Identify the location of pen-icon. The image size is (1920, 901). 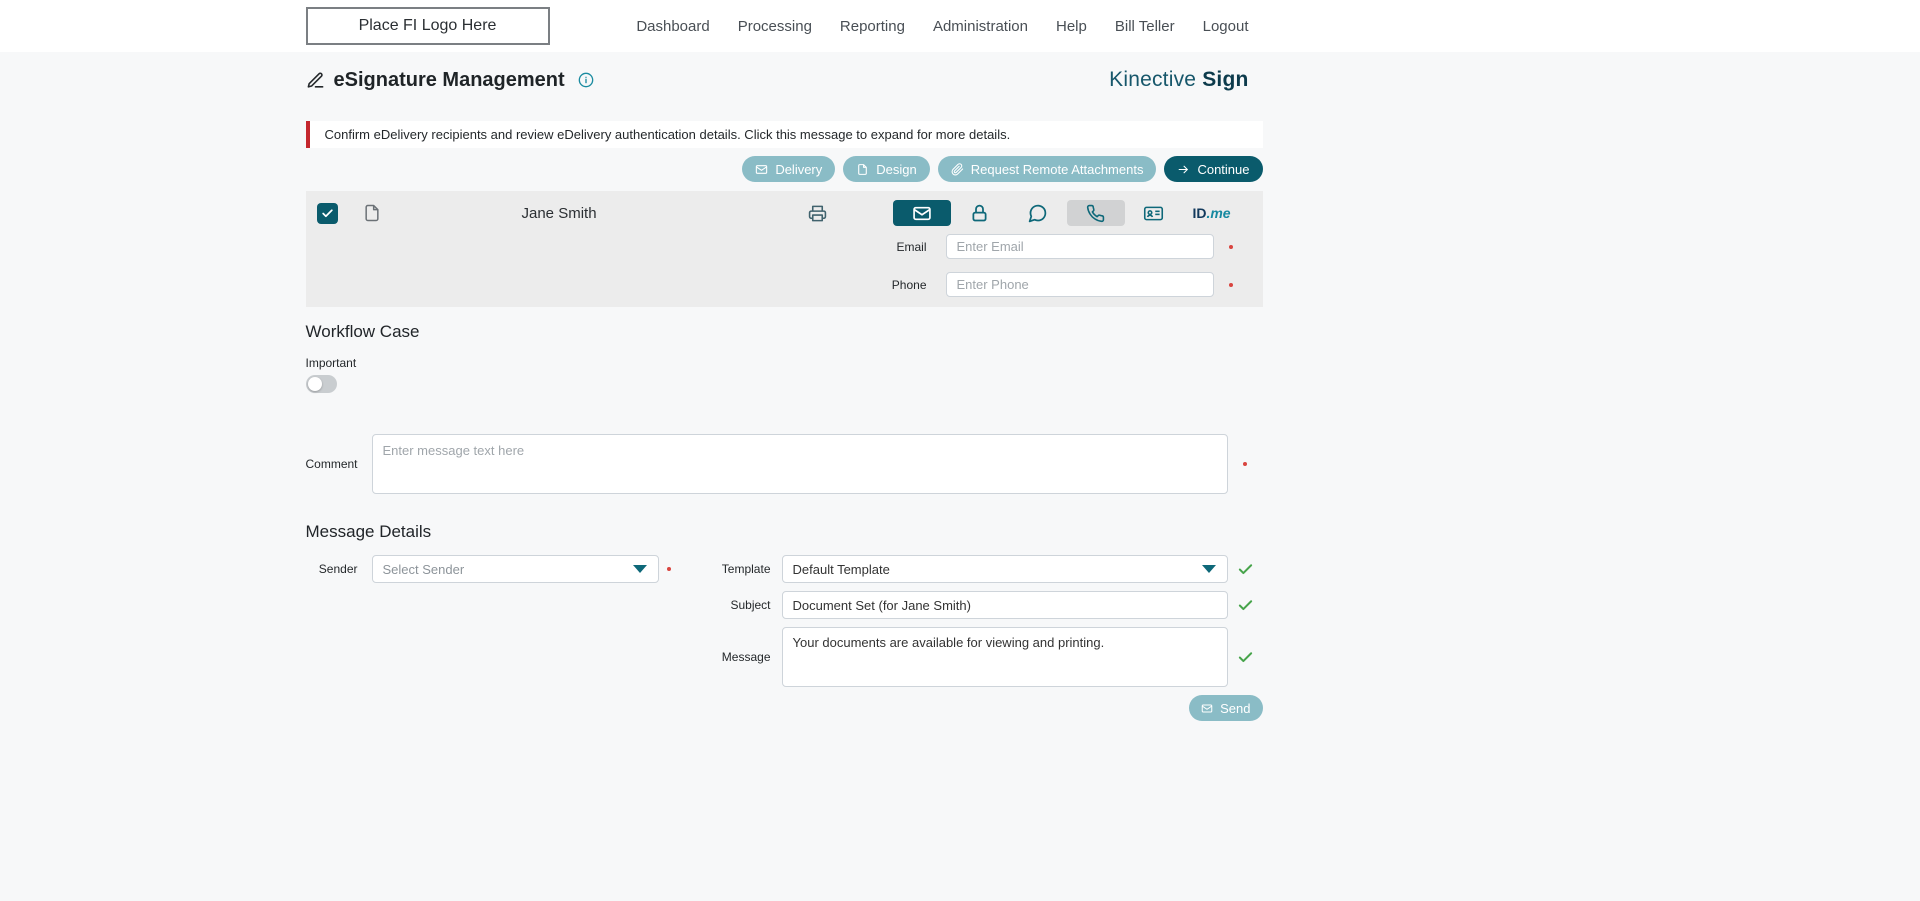
(315, 80).